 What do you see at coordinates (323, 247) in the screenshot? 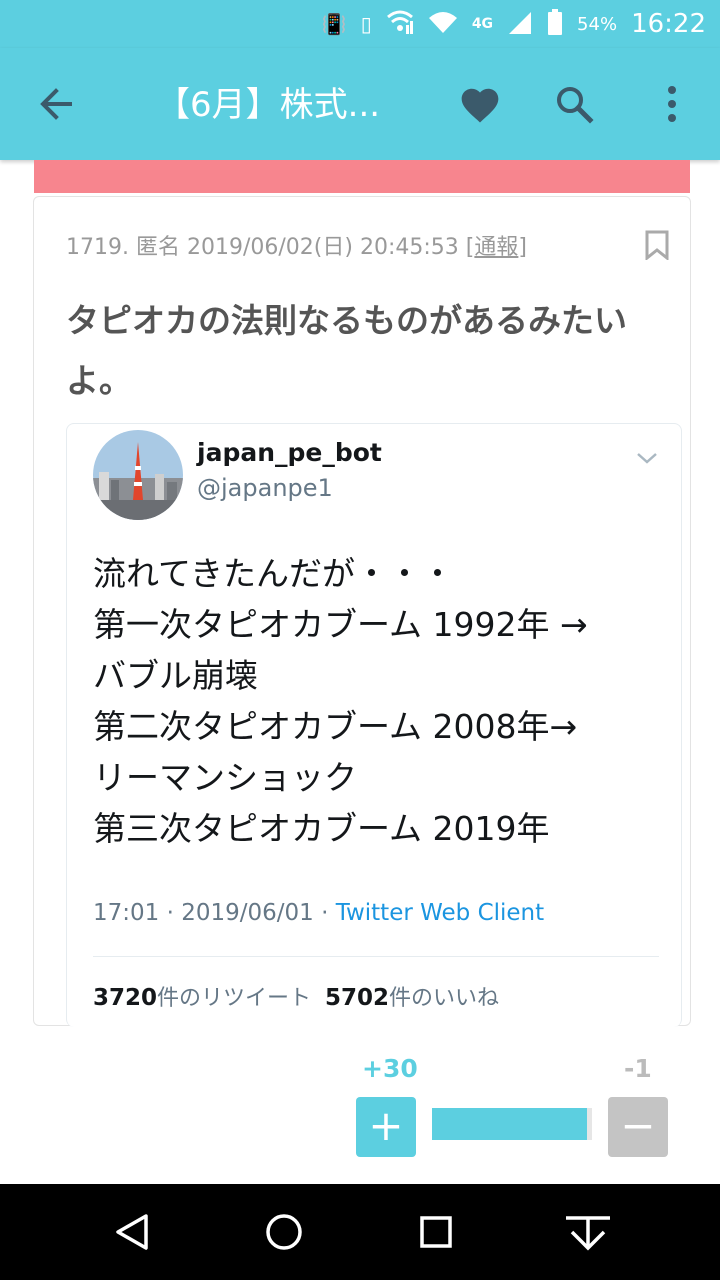
I see `comment-datetime: 2019/06/02(日) 20:45:53` at bounding box center [323, 247].